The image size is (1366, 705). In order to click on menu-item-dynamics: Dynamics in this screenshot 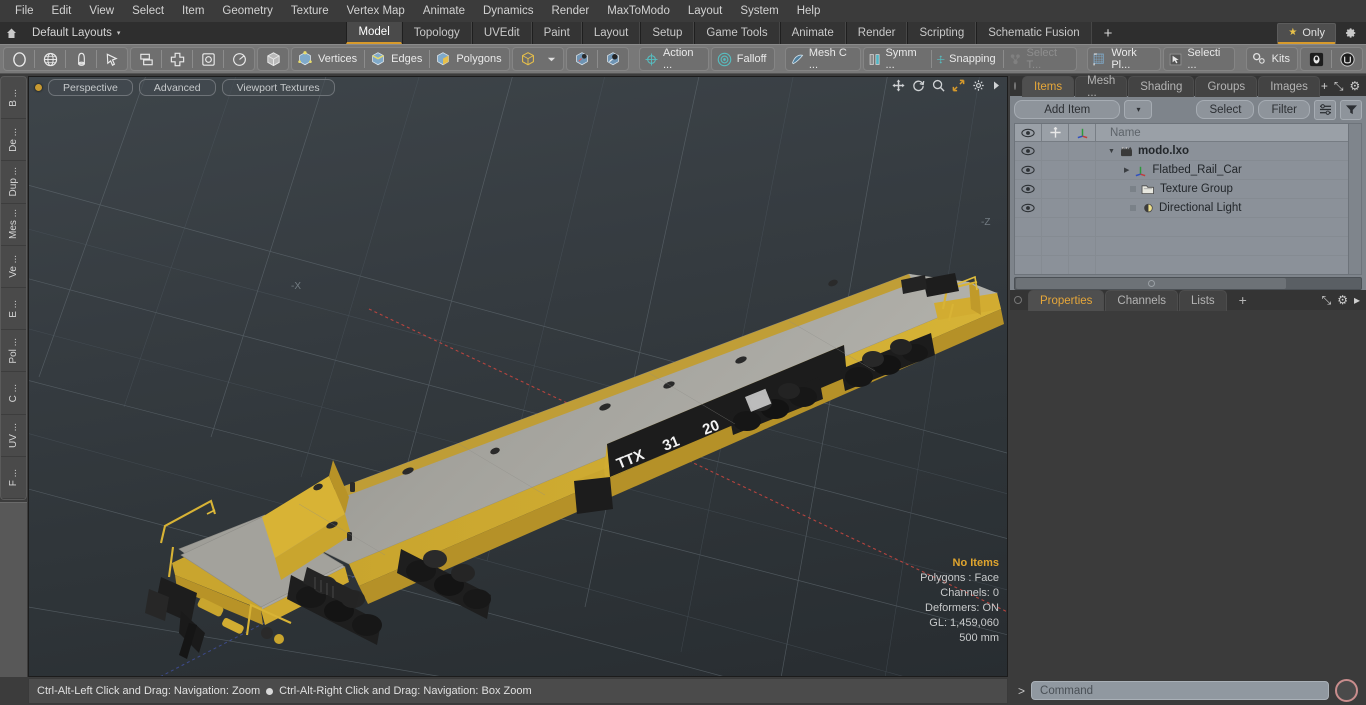, I will do `click(508, 11)`.